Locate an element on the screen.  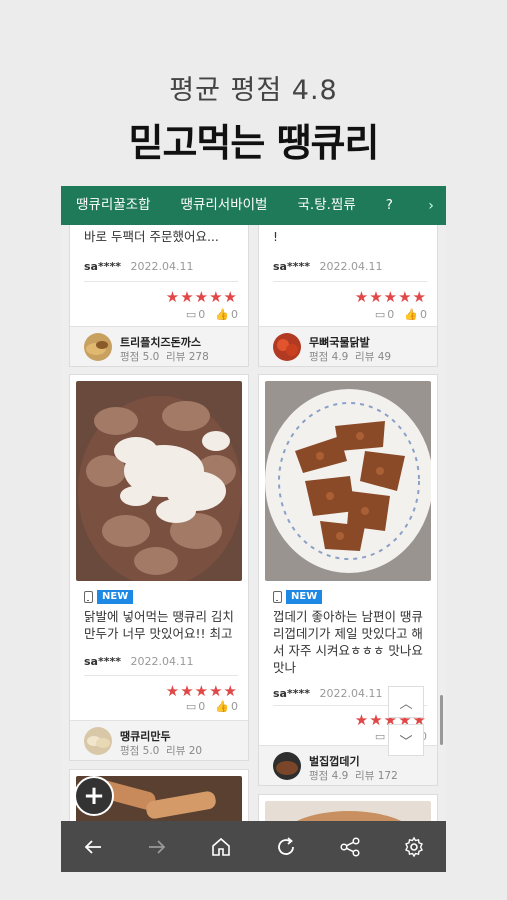
settings-icon is located at coordinates (413, 846).